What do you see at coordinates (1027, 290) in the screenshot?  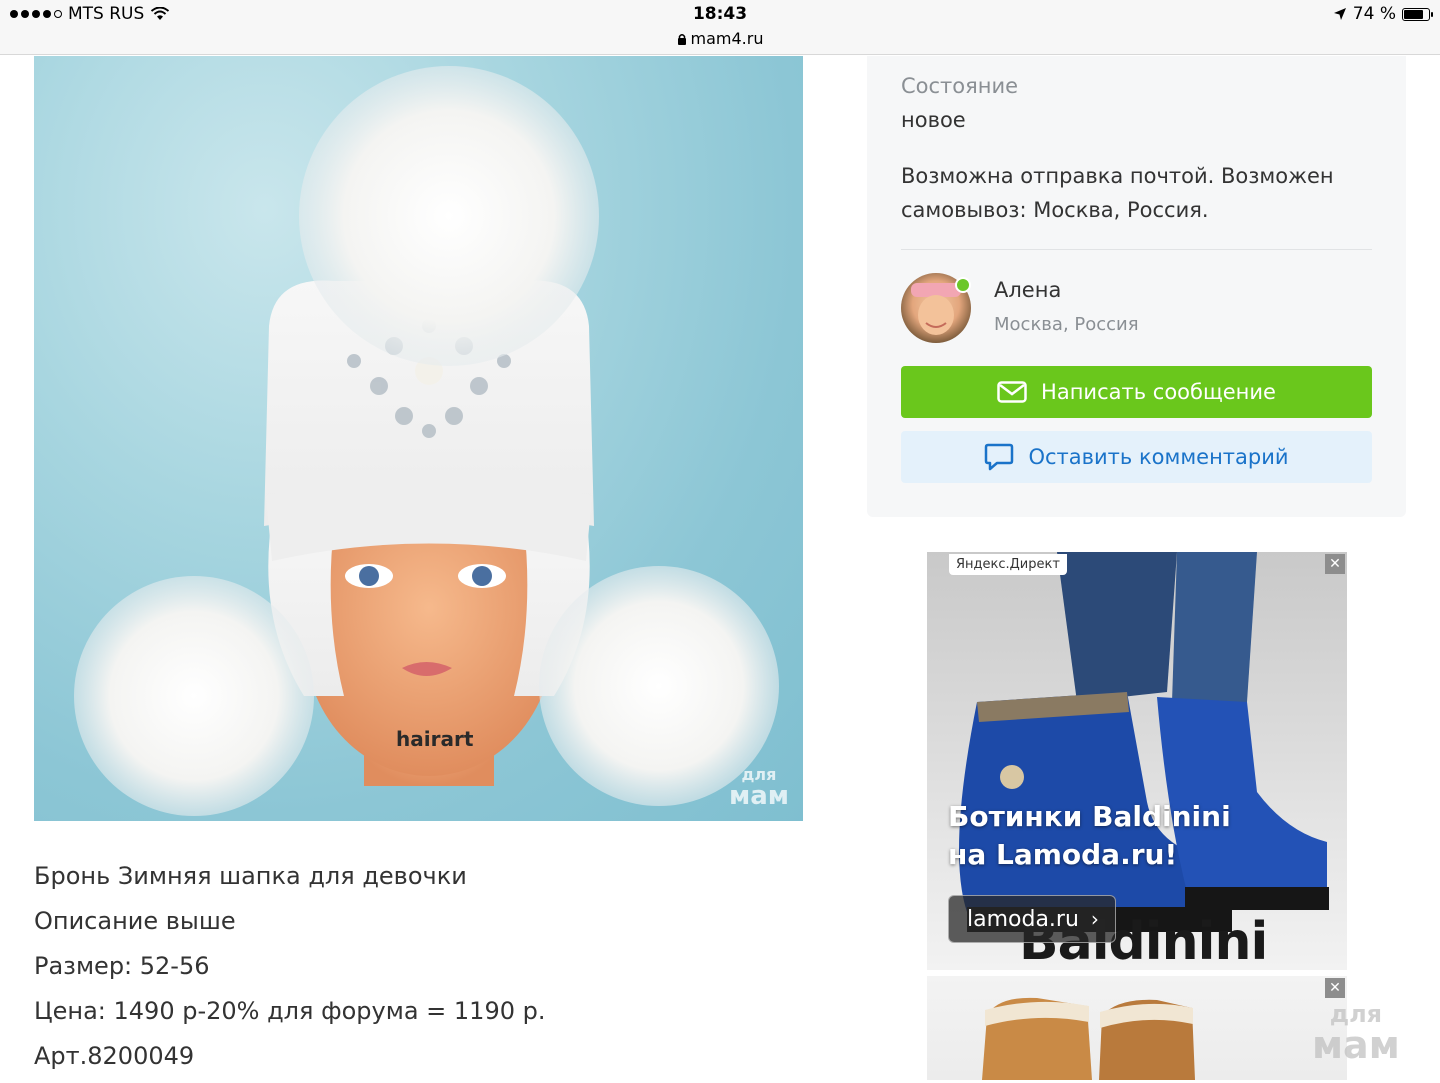 I see `seller-name: Алена` at bounding box center [1027, 290].